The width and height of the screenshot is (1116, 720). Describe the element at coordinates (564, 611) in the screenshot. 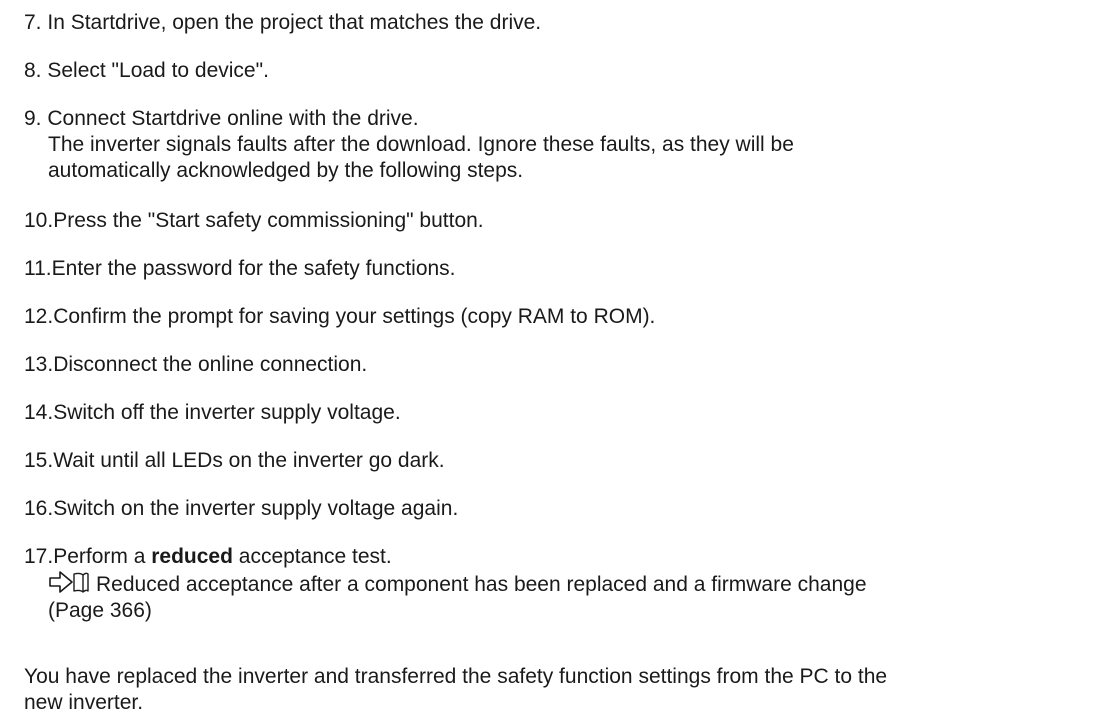

I see `cross-reference-page: (Page 366)` at that location.